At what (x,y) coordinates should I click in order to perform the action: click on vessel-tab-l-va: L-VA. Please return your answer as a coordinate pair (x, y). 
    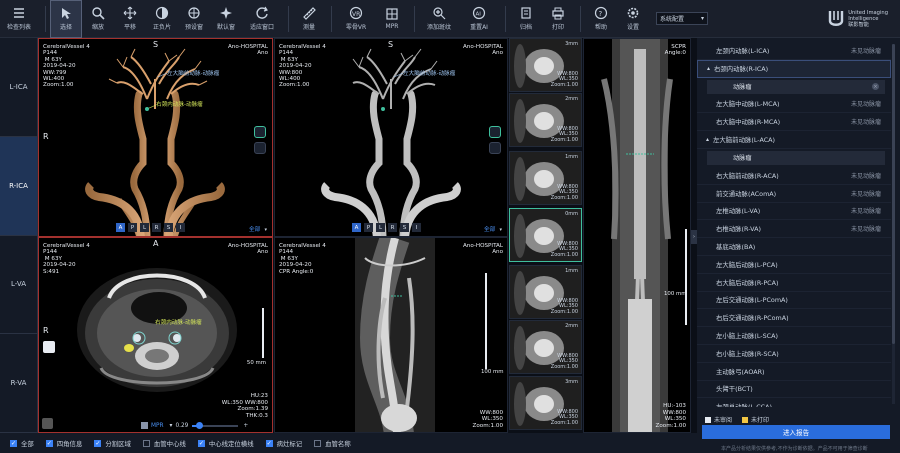
    Looking at the image, I should click on (18, 285).